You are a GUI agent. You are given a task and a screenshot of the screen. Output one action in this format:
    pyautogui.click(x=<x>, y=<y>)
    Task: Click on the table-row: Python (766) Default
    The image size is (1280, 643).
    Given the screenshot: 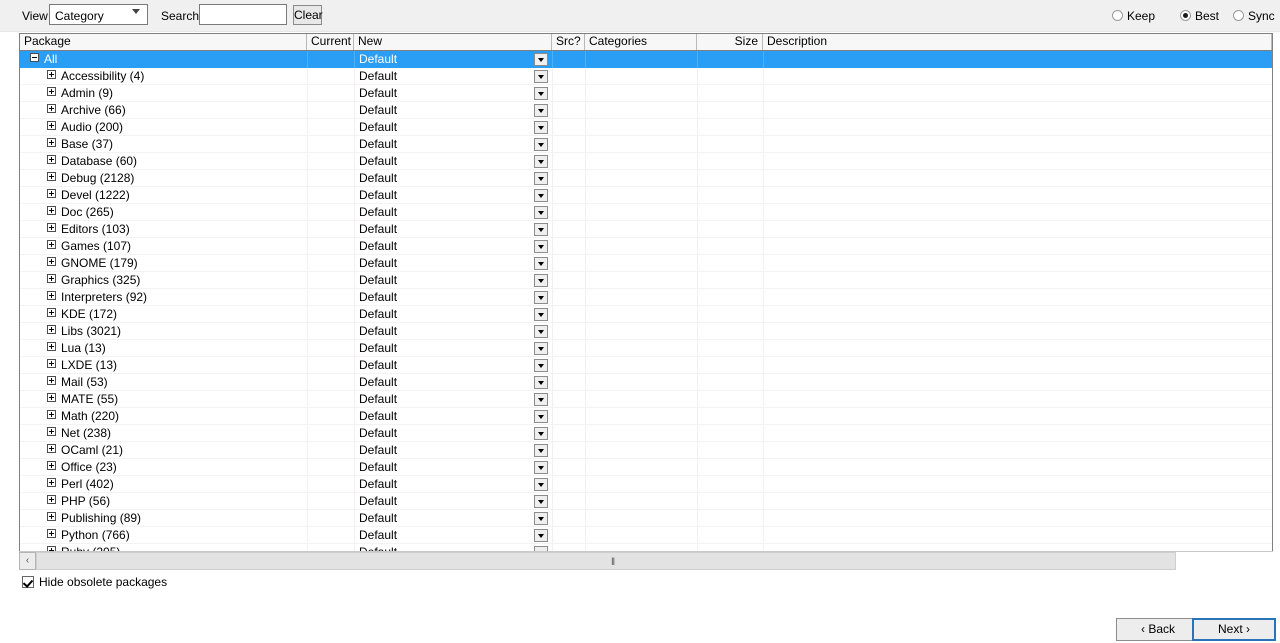 What is the action you would take?
    pyautogui.click(x=646, y=535)
    